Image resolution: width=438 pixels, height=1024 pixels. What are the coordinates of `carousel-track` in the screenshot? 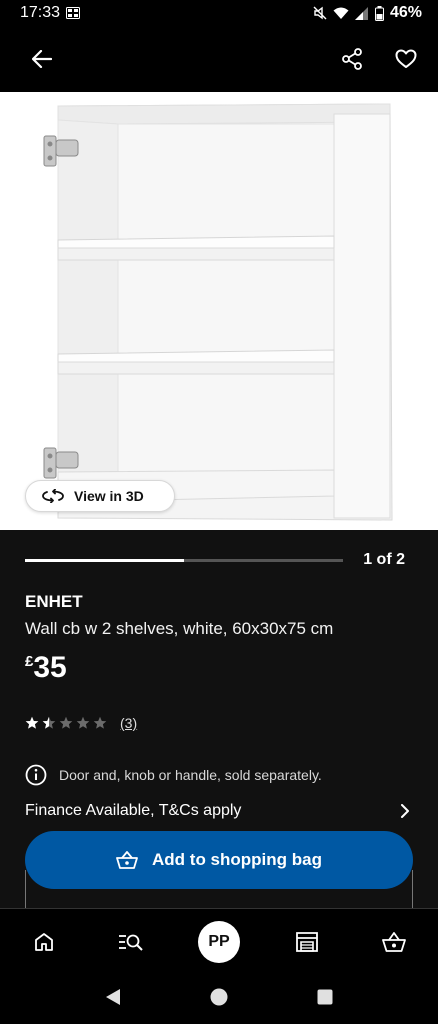 It's located at (184, 560).